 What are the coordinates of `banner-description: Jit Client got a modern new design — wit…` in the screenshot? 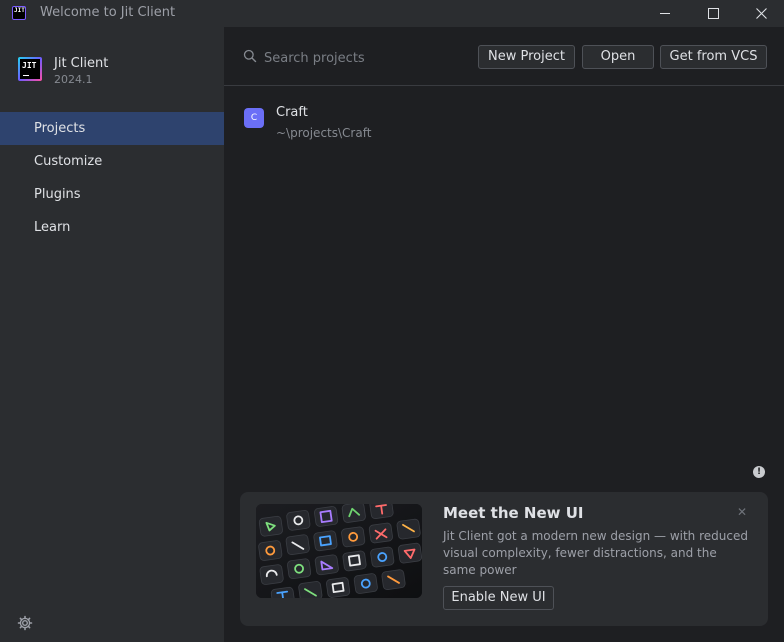 It's located at (595, 553).